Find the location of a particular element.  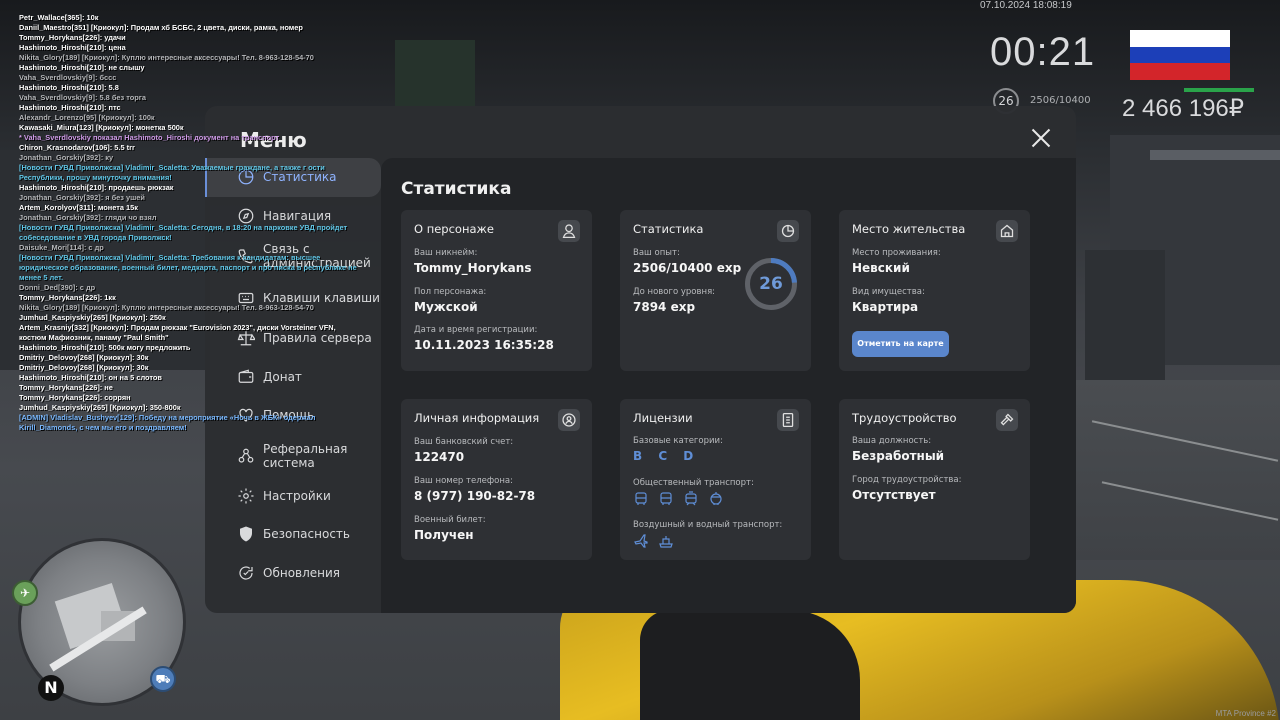

level-value: 26 is located at coordinates (771, 284).